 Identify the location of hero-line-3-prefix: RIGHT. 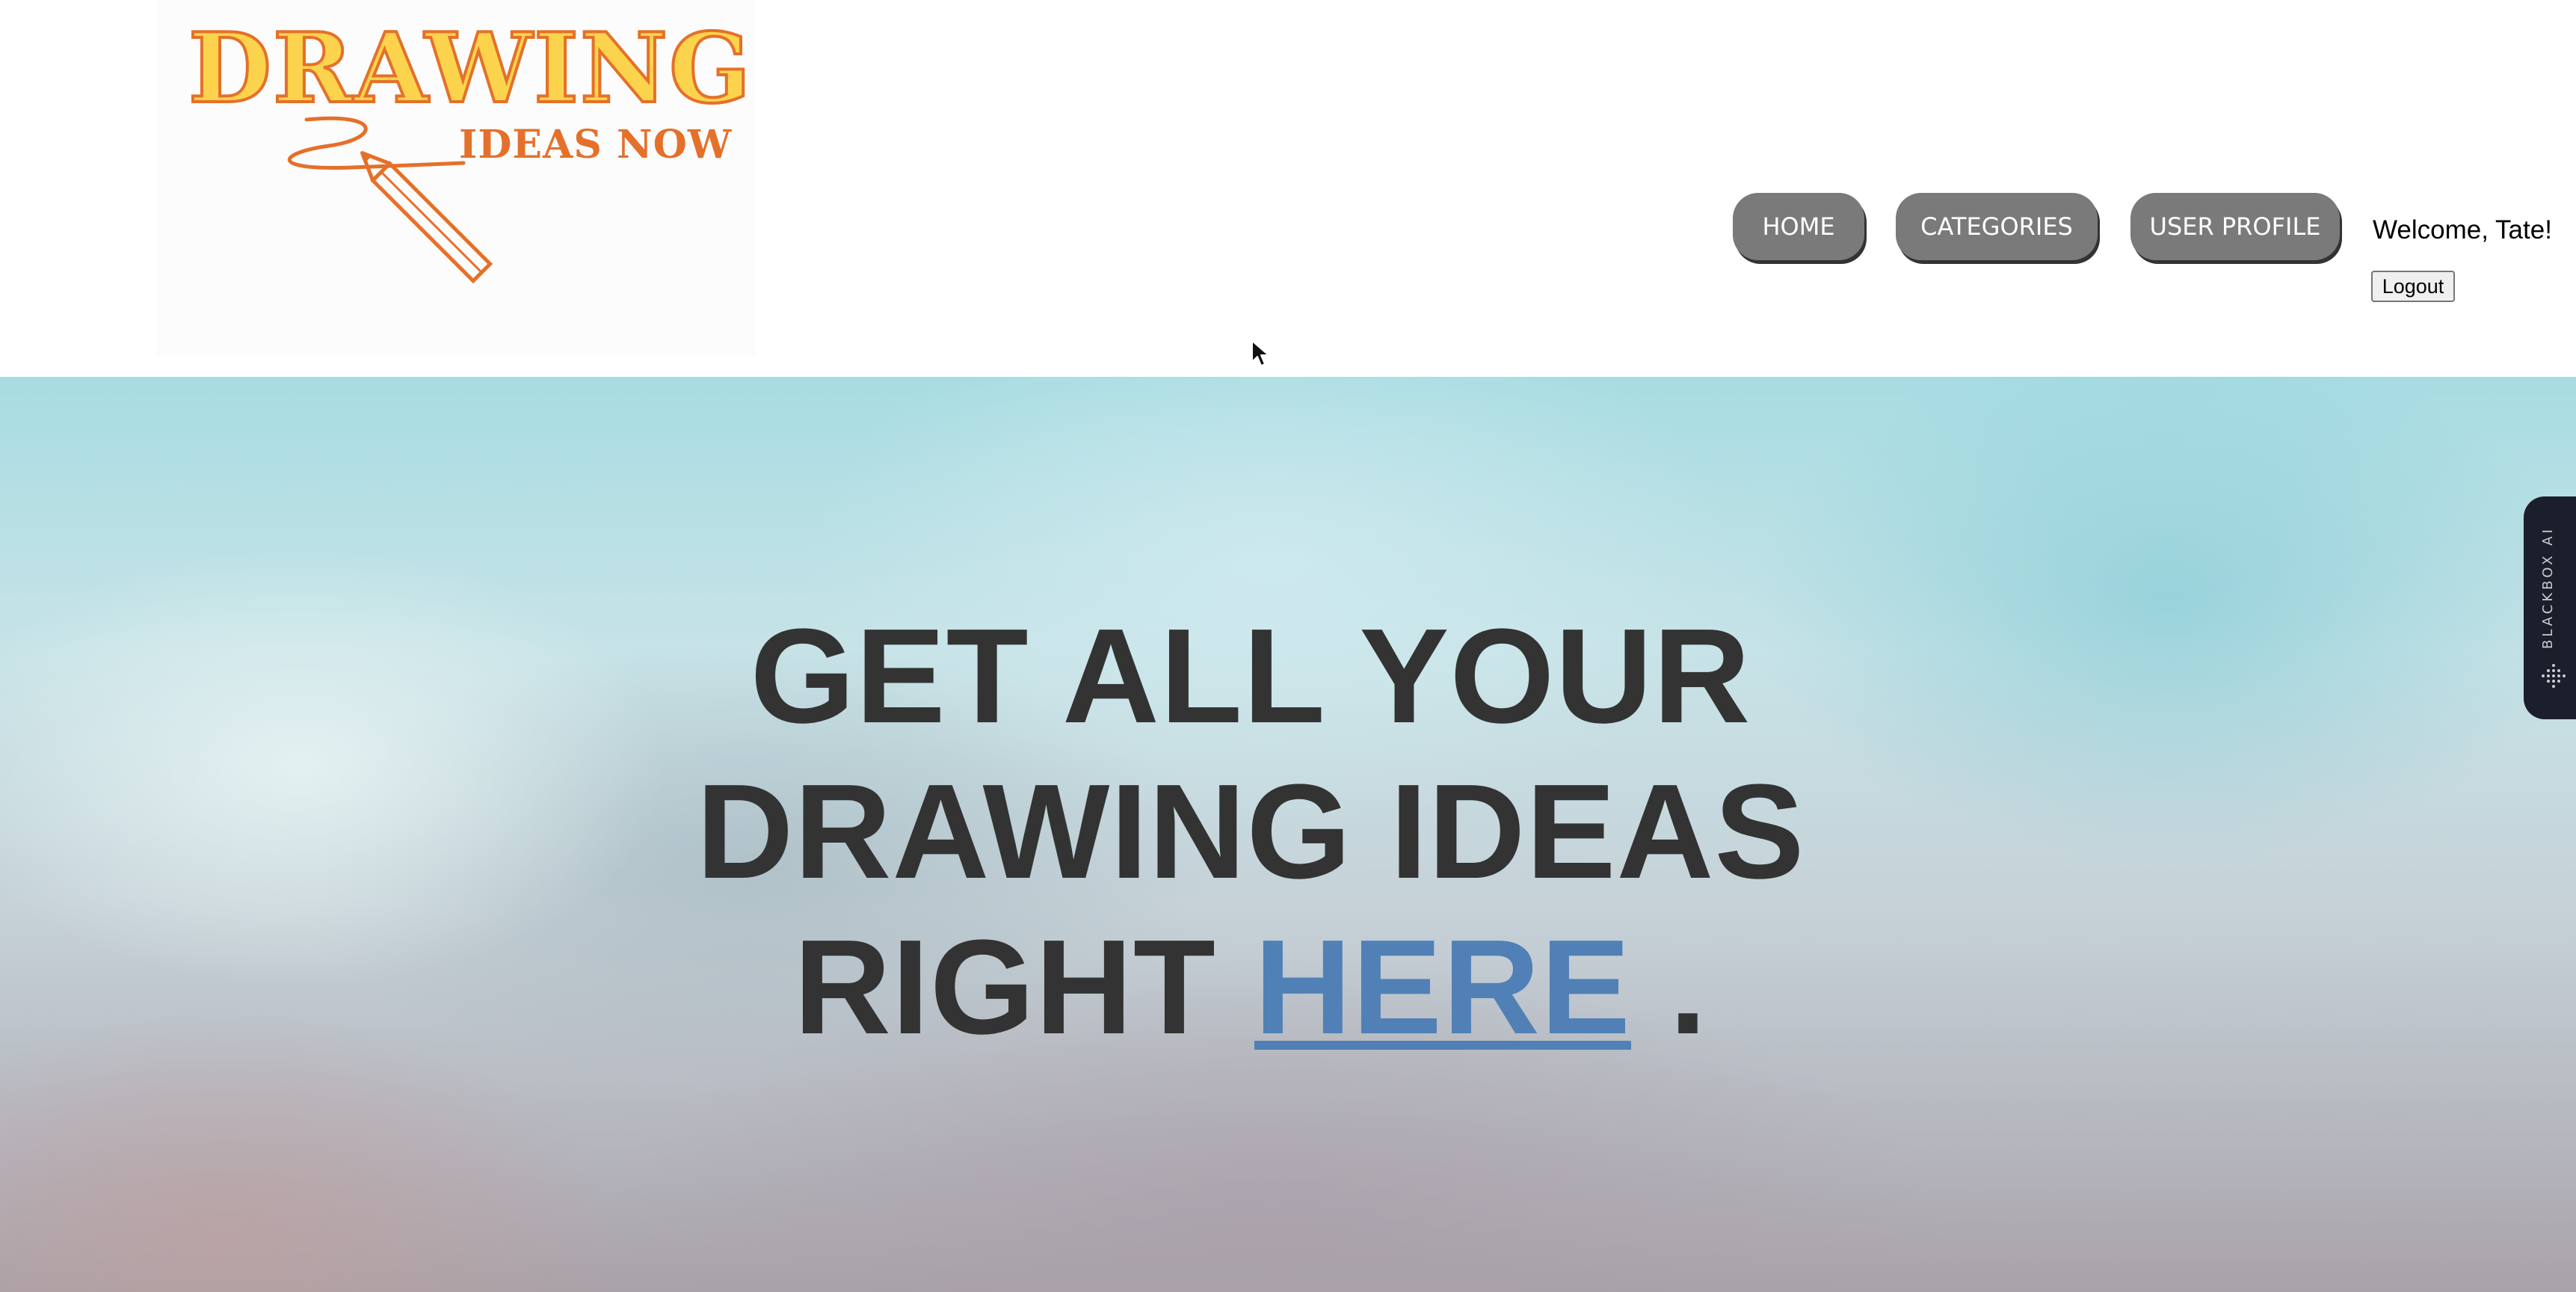
(1023, 986).